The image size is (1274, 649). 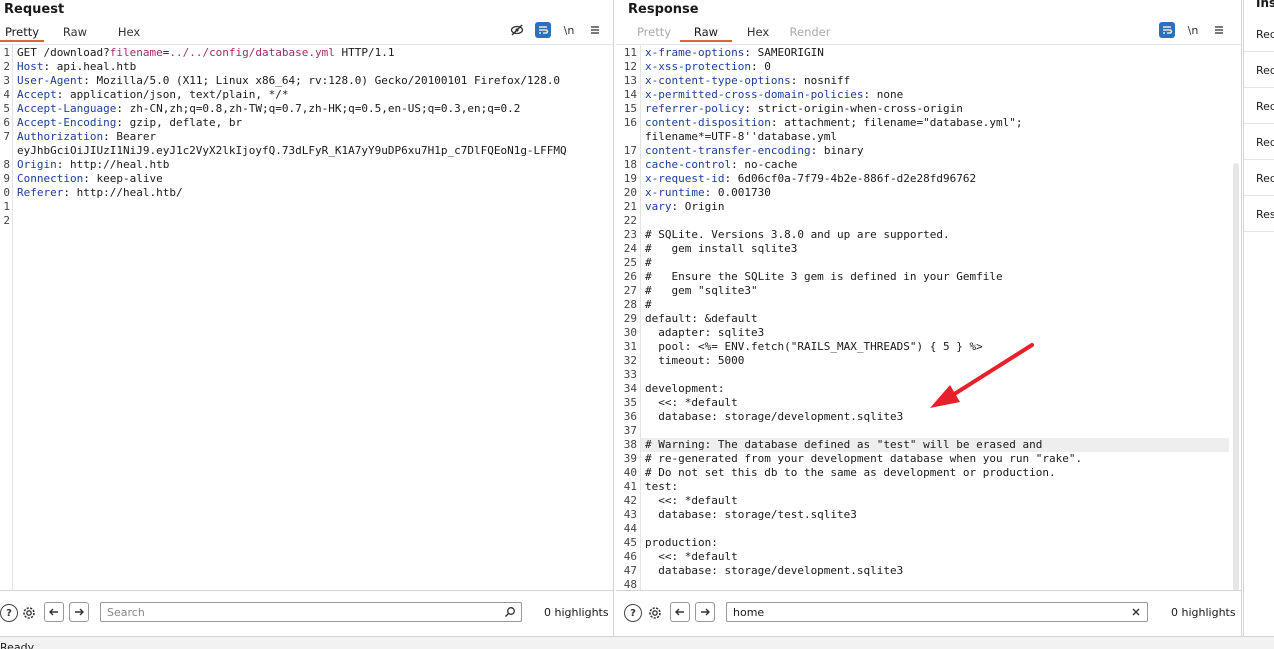 I want to click on code-line: 47 database: storage/development.sqlite3, so click(x=926, y=571).